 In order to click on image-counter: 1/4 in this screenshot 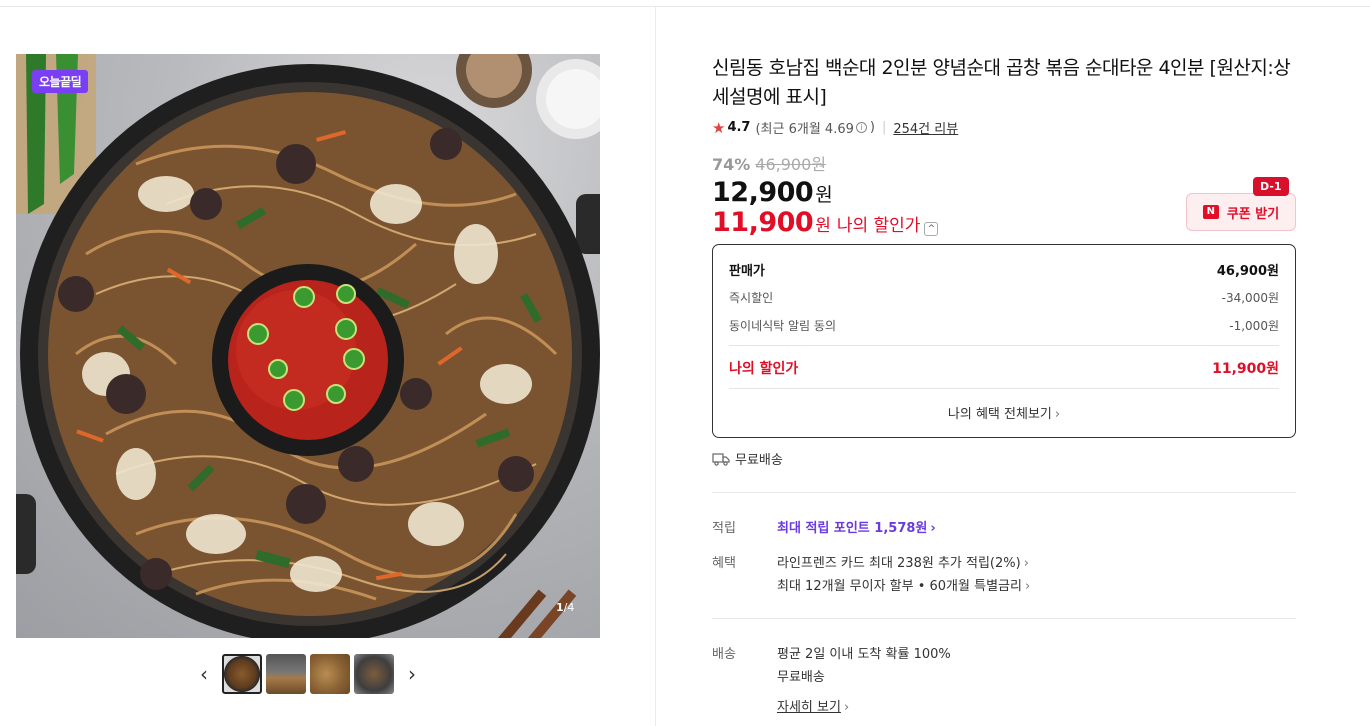, I will do `click(565, 607)`.